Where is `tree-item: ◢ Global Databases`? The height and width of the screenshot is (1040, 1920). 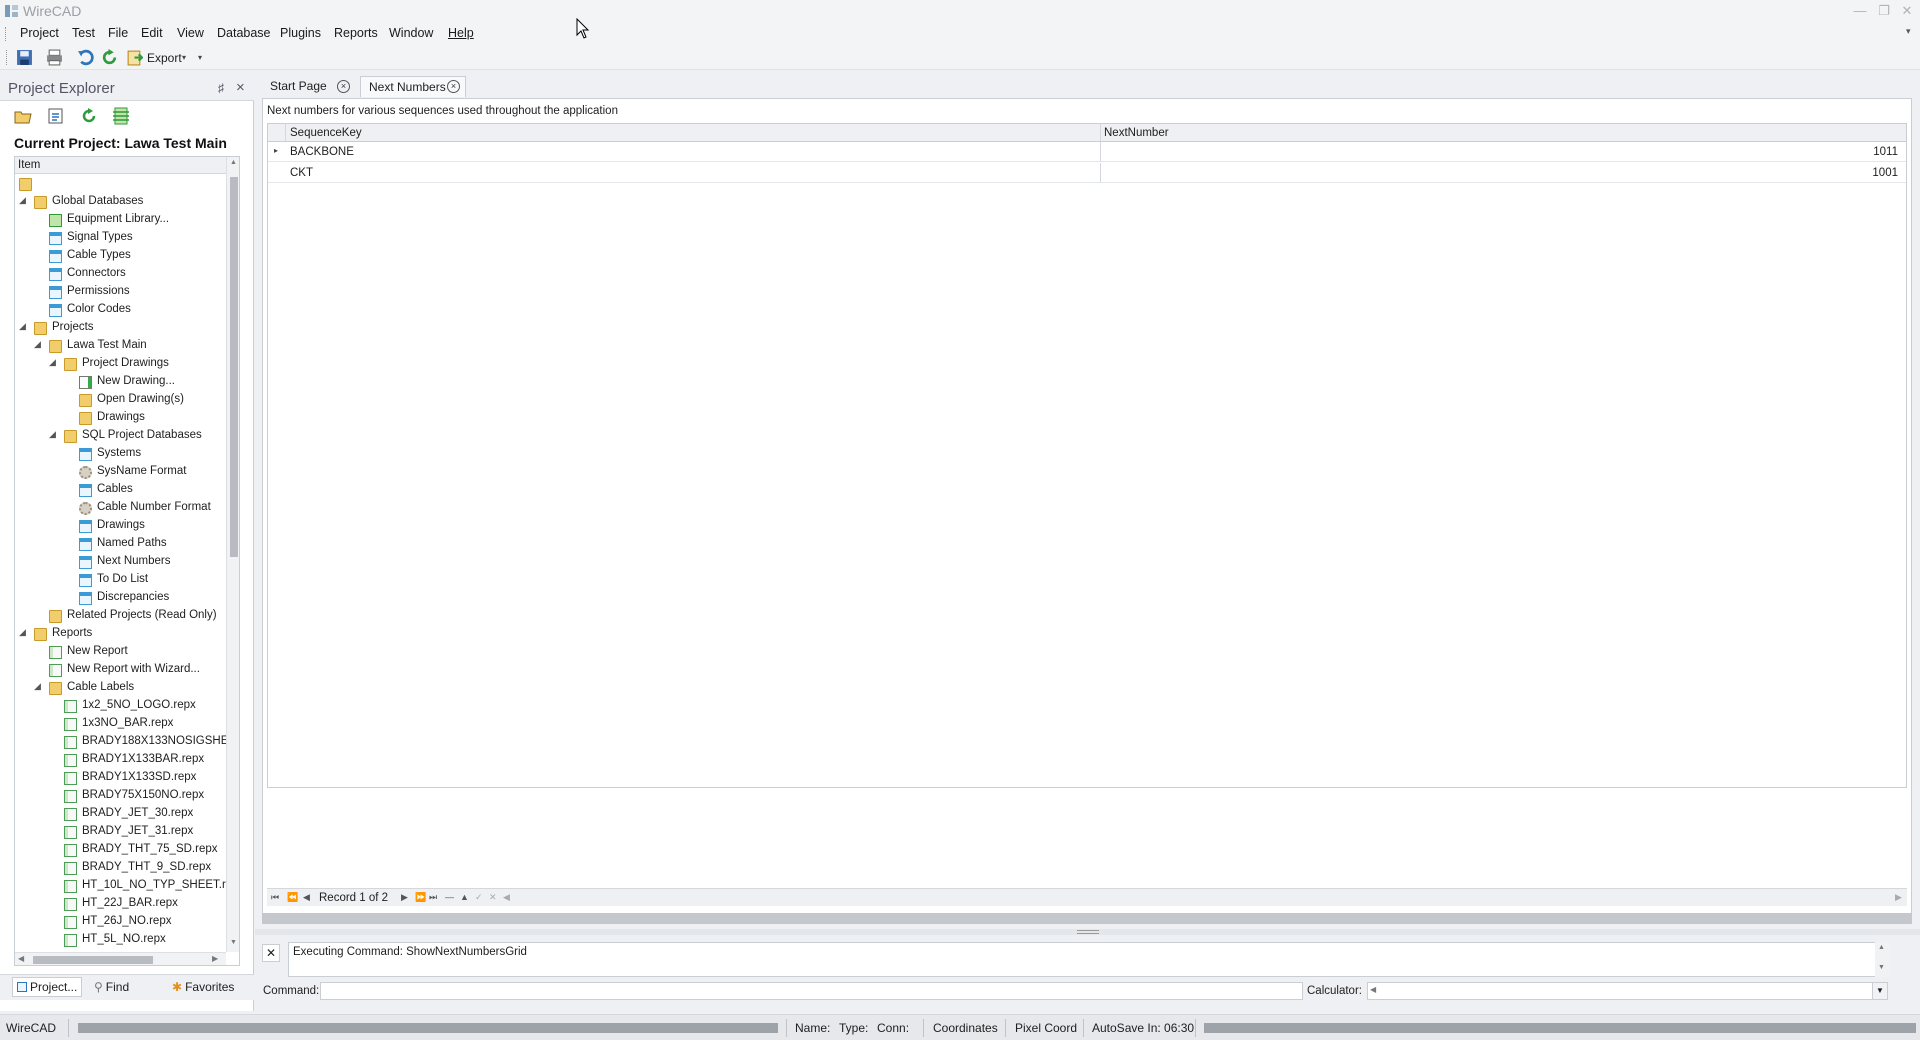
tree-item: ◢ Global Databases is located at coordinates (120, 202).